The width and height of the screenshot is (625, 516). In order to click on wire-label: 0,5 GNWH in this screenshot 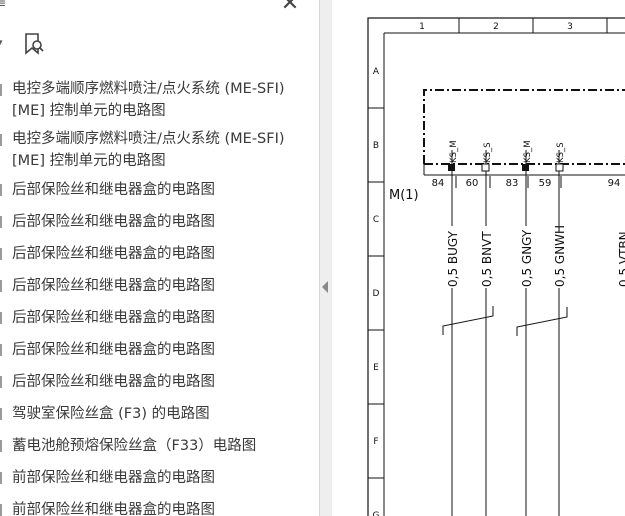, I will do `click(560, 256)`.